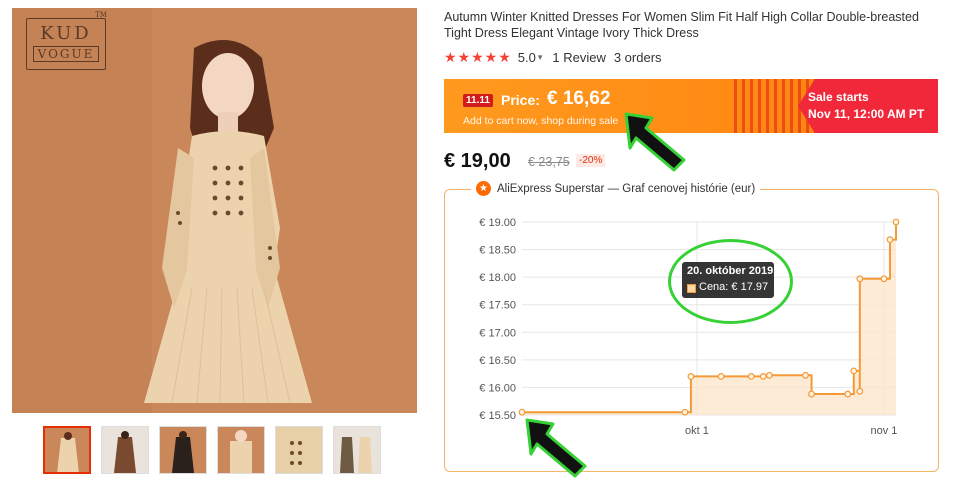 This screenshot has height=482, width=953. Describe the element at coordinates (655, 142) in the screenshot. I see `annotation-arrow-banner` at that location.